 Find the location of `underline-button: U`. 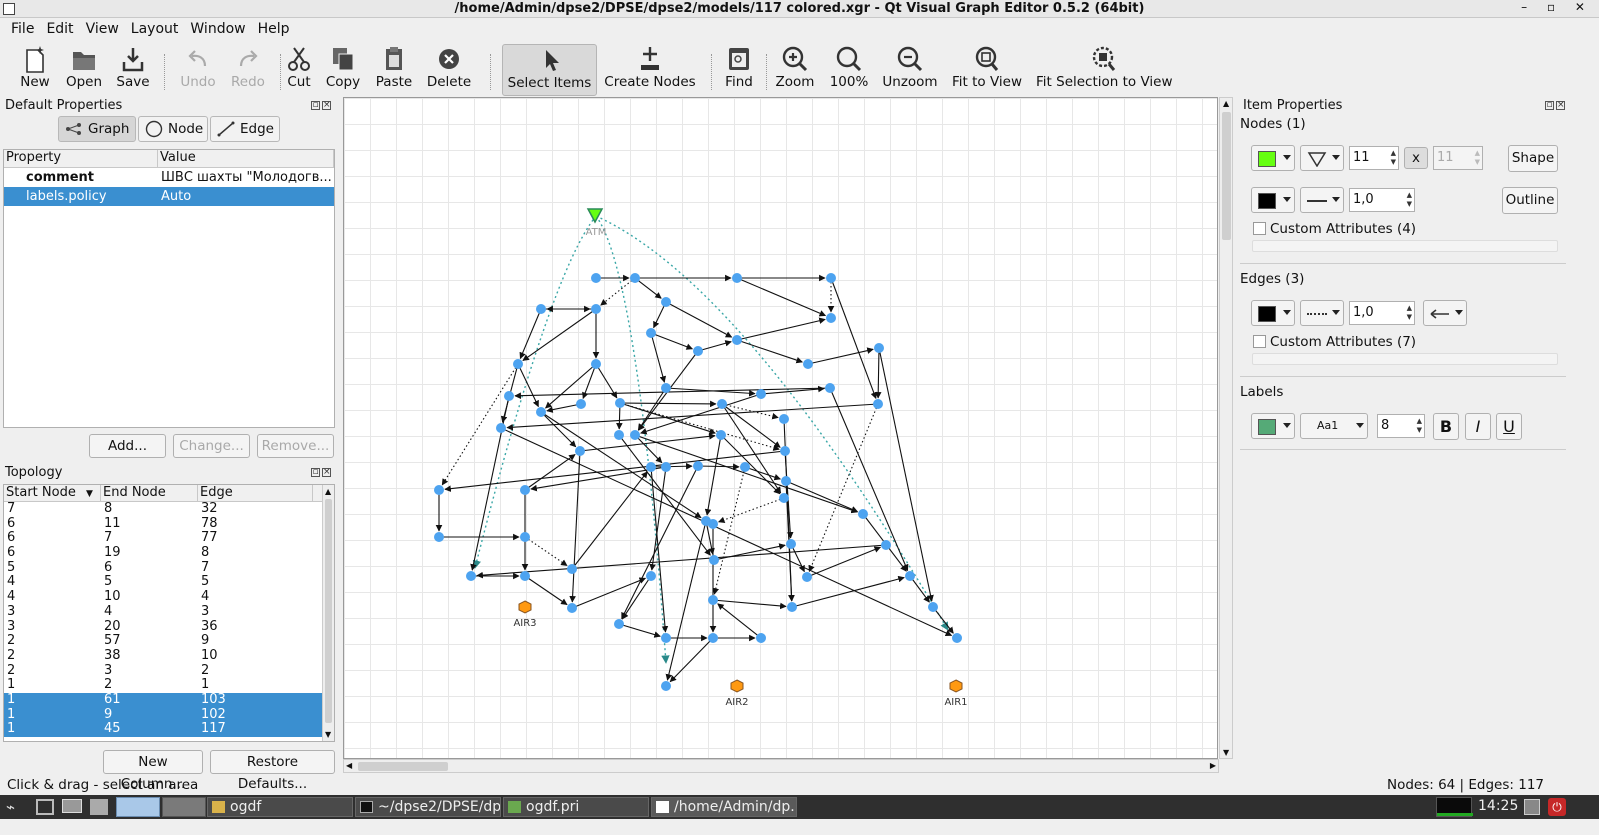

underline-button: U is located at coordinates (1509, 426).